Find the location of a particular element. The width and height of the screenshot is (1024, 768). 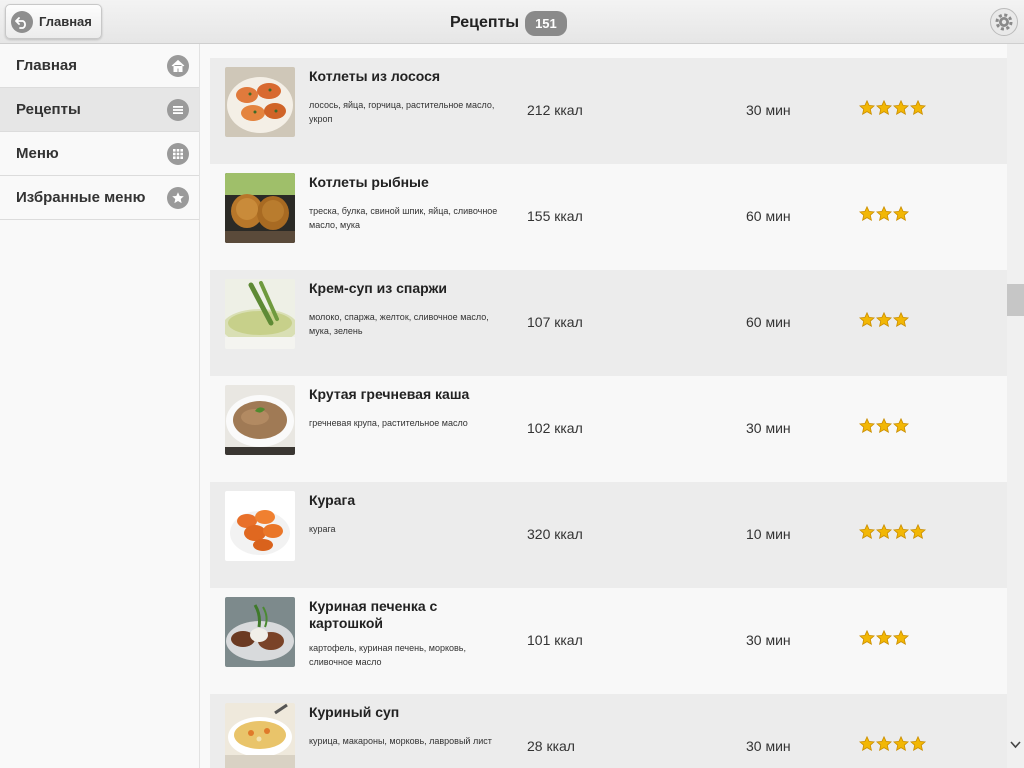

recipe-calories: 102 ккал is located at coordinates (555, 428).